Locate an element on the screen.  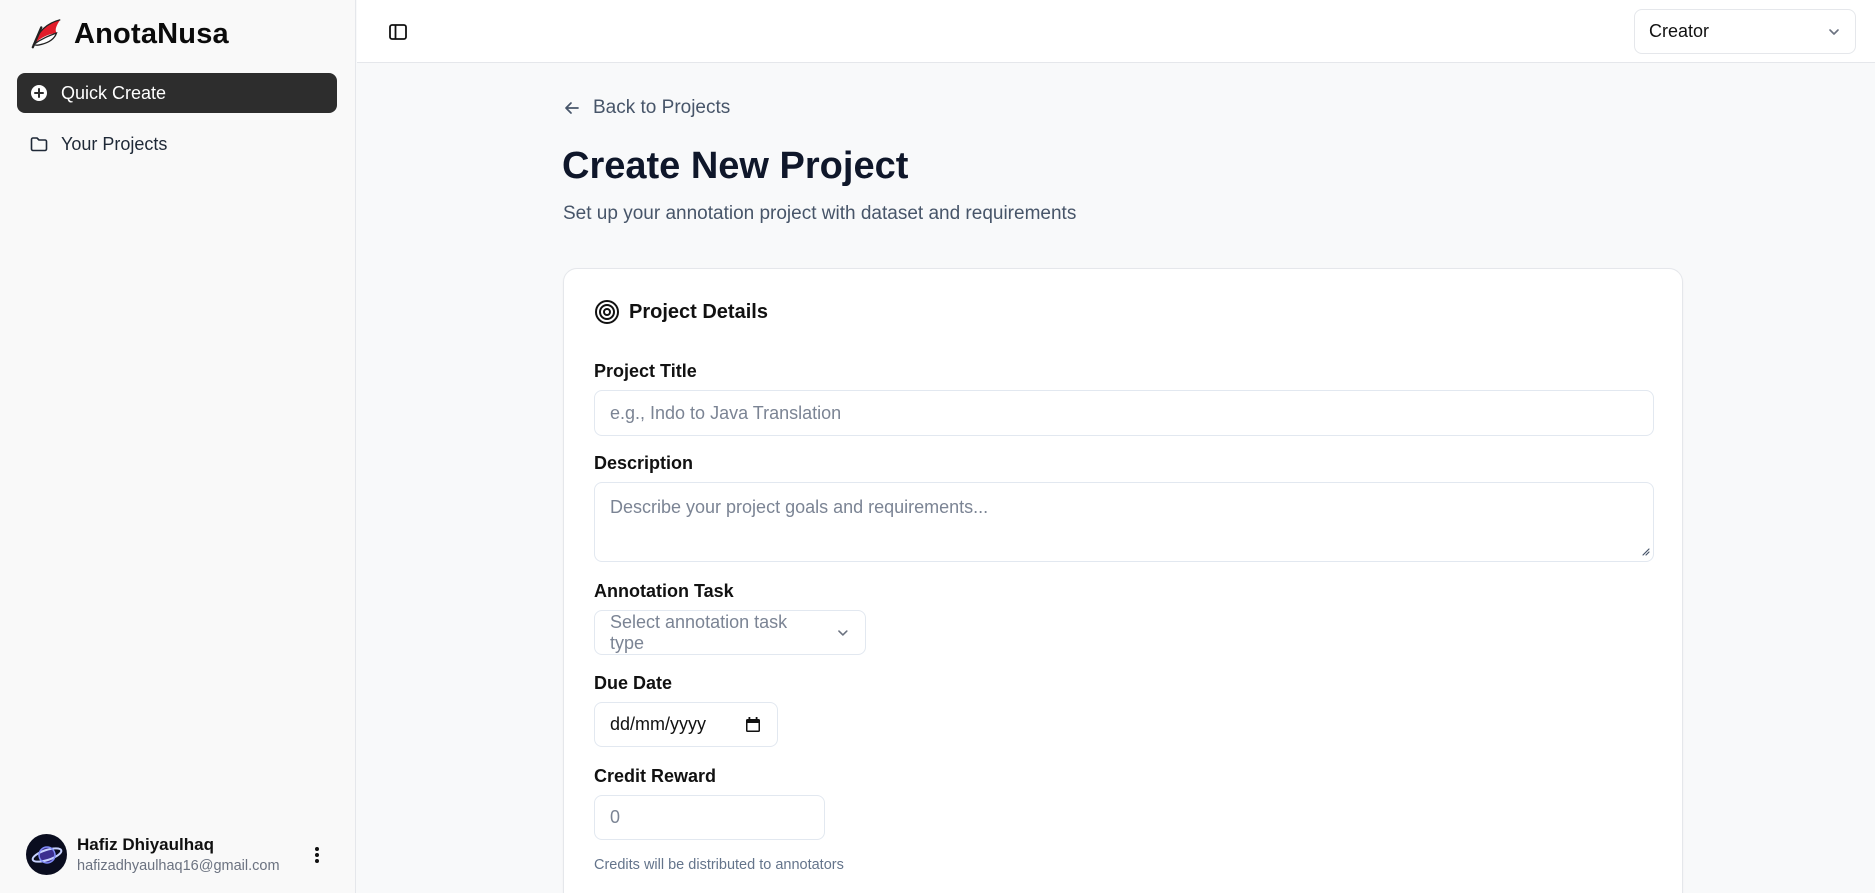
more-vertical-icon is located at coordinates (317, 855).